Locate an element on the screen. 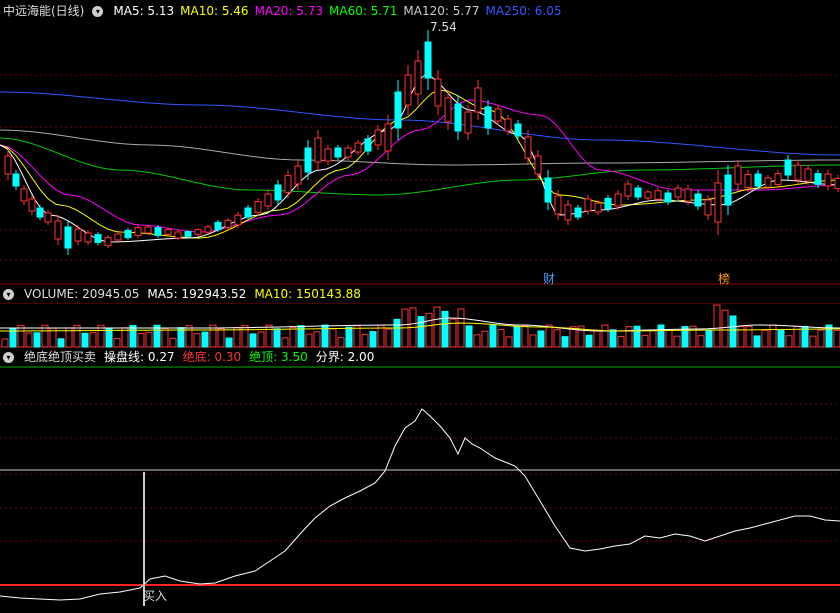  stock-title: 中远海能(日线) is located at coordinates (43, 11).